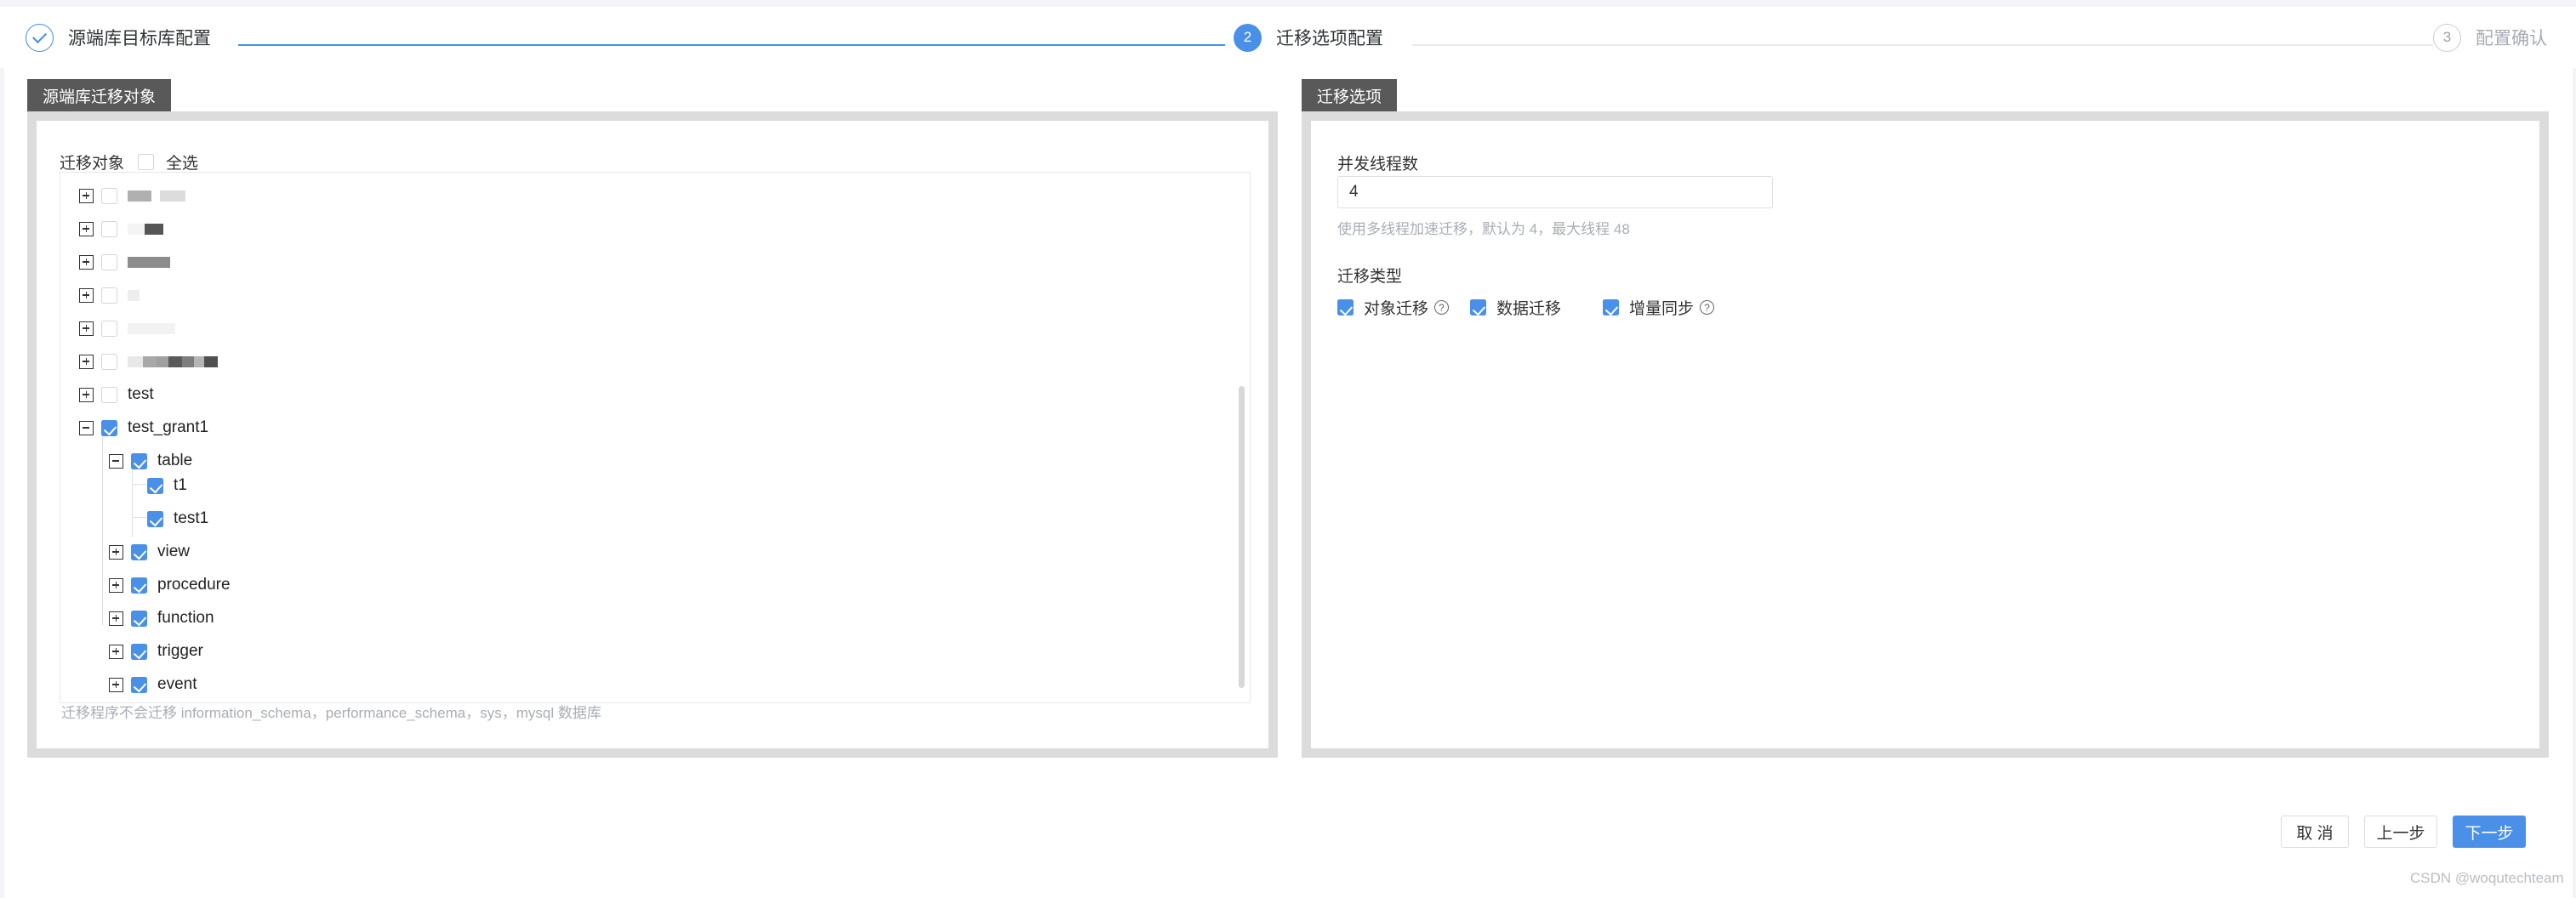 The height and width of the screenshot is (898, 2576). I want to click on option-incremental-sync-checkbox, so click(1611, 307).